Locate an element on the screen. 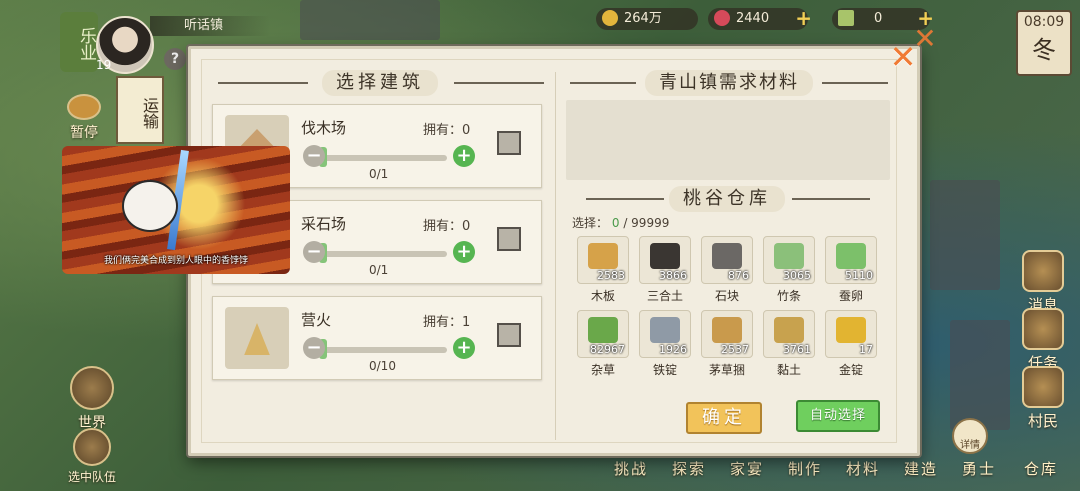  season-clock: 08:09 冬 is located at coordinates (1044, 43).